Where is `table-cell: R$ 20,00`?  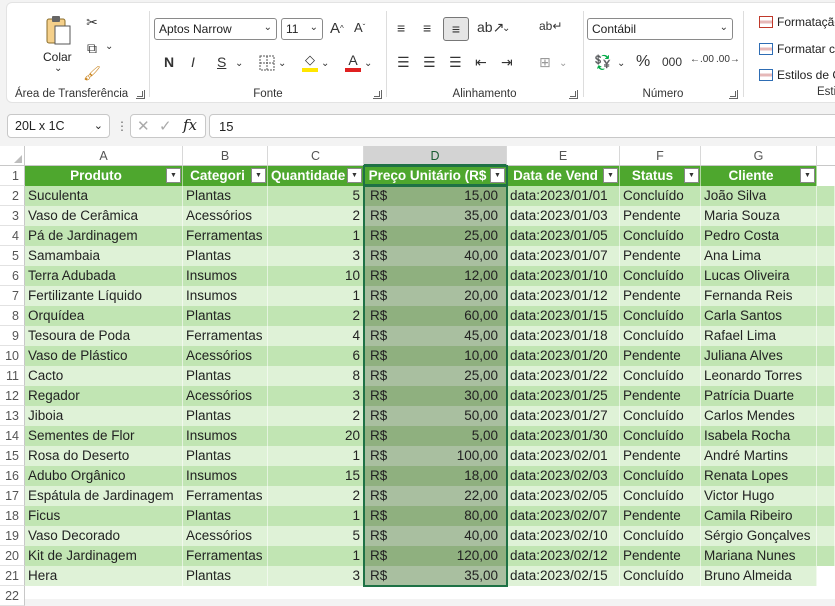
table-cell: R$ 20,00 is located at coordinates (435, 296).